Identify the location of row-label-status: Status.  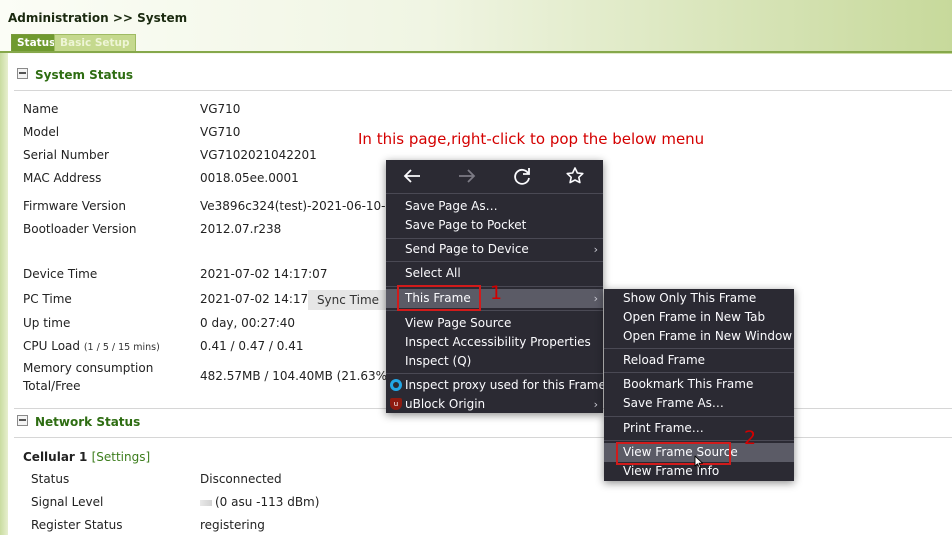
(50, 479).